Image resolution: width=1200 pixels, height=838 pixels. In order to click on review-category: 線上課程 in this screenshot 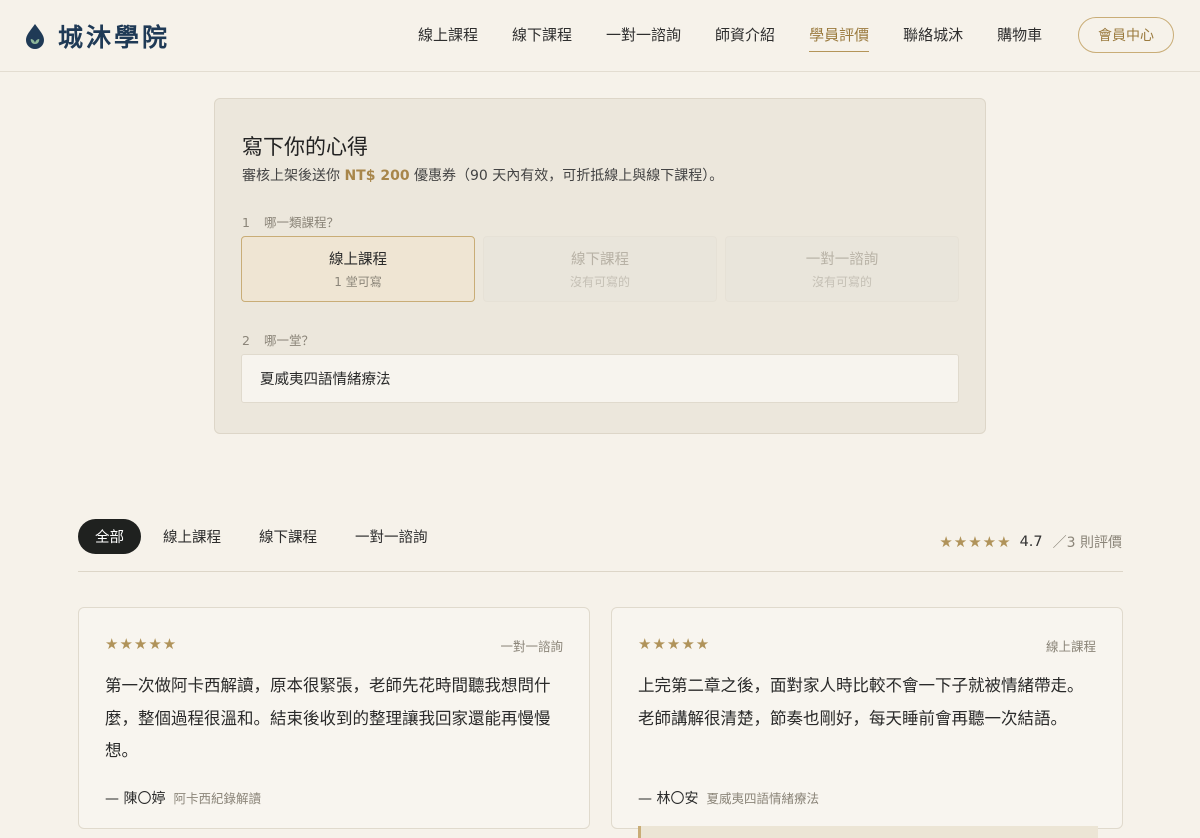, I will do `click(1070, 646)`.